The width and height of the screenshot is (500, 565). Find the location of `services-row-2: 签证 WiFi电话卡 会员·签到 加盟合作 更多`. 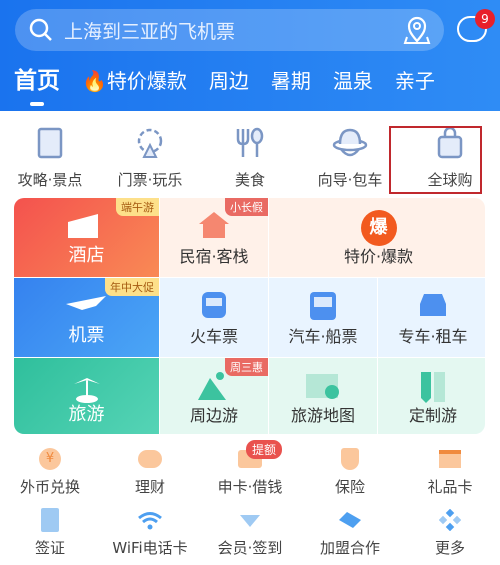

services-row-2: 签证 WiFi电话卡 会员·签到 加盟合作 更多 is located at coordinates (250, 532).